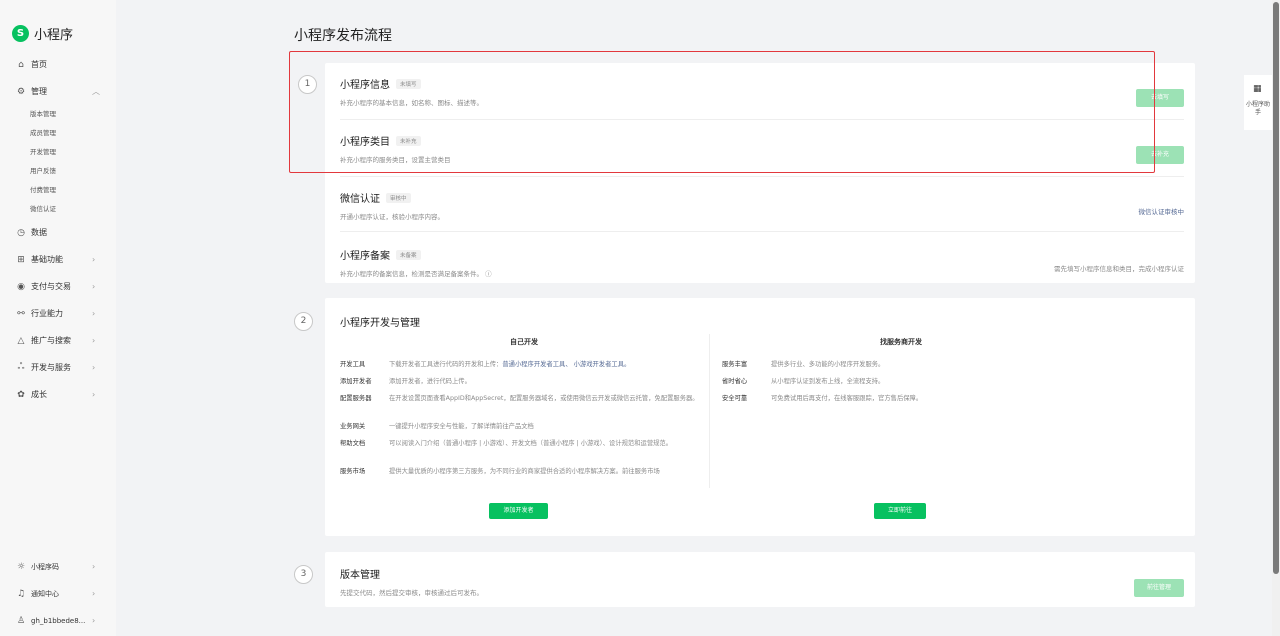 The width and height of the screenshot is (1280, 636). What do you see at coordinates (303, 321) in the screenshot?
I see `step-number-2: 2` at bounding box center [303, 321].